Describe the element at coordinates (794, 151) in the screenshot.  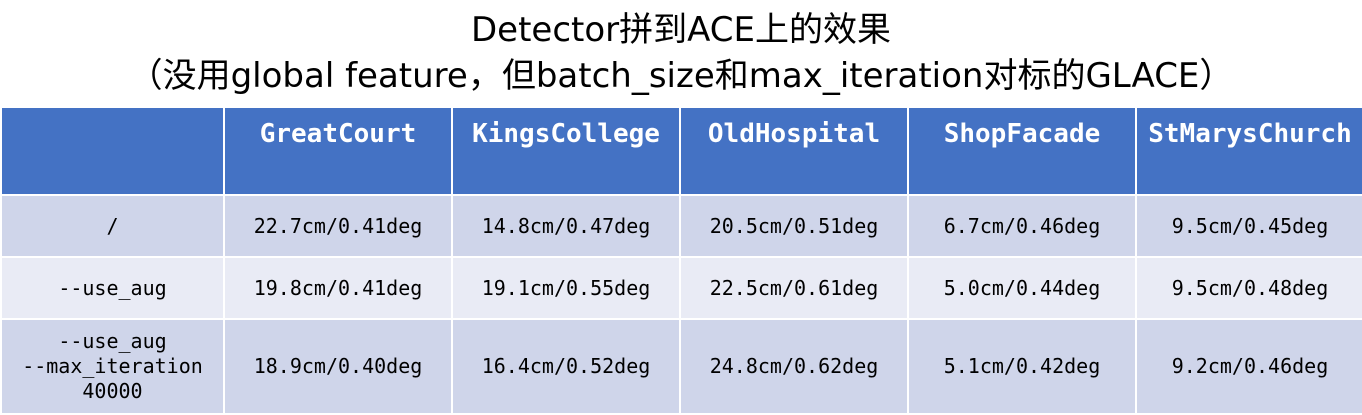
I see `column-header: OldHospital` at that location.